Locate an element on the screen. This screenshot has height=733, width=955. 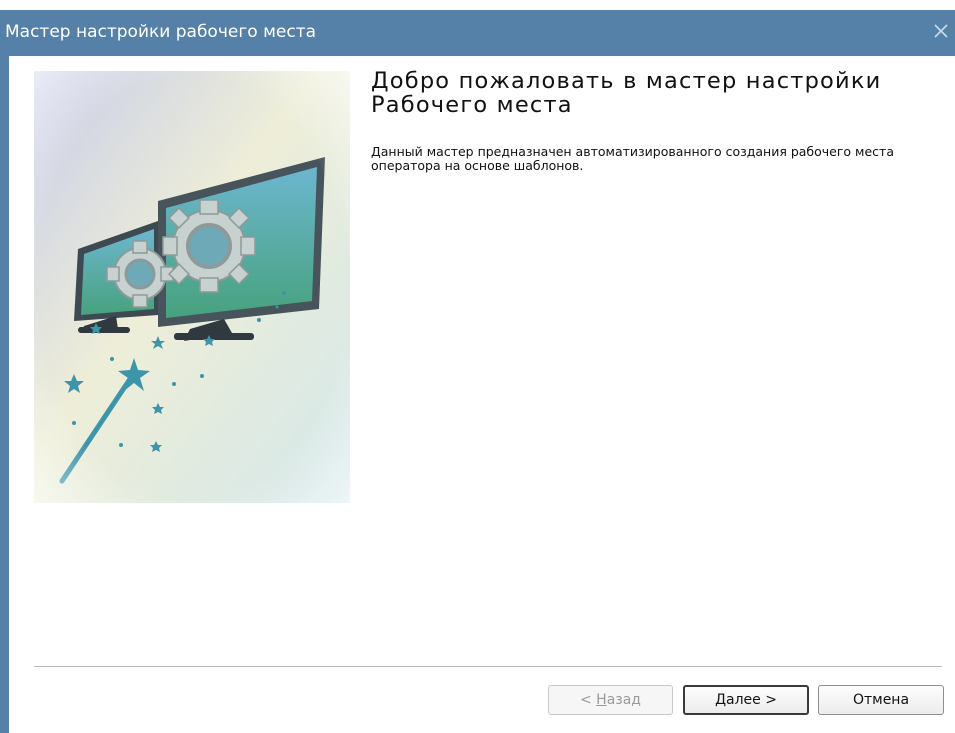
cancel-button: Отмена is located at coordinates (881, 700).